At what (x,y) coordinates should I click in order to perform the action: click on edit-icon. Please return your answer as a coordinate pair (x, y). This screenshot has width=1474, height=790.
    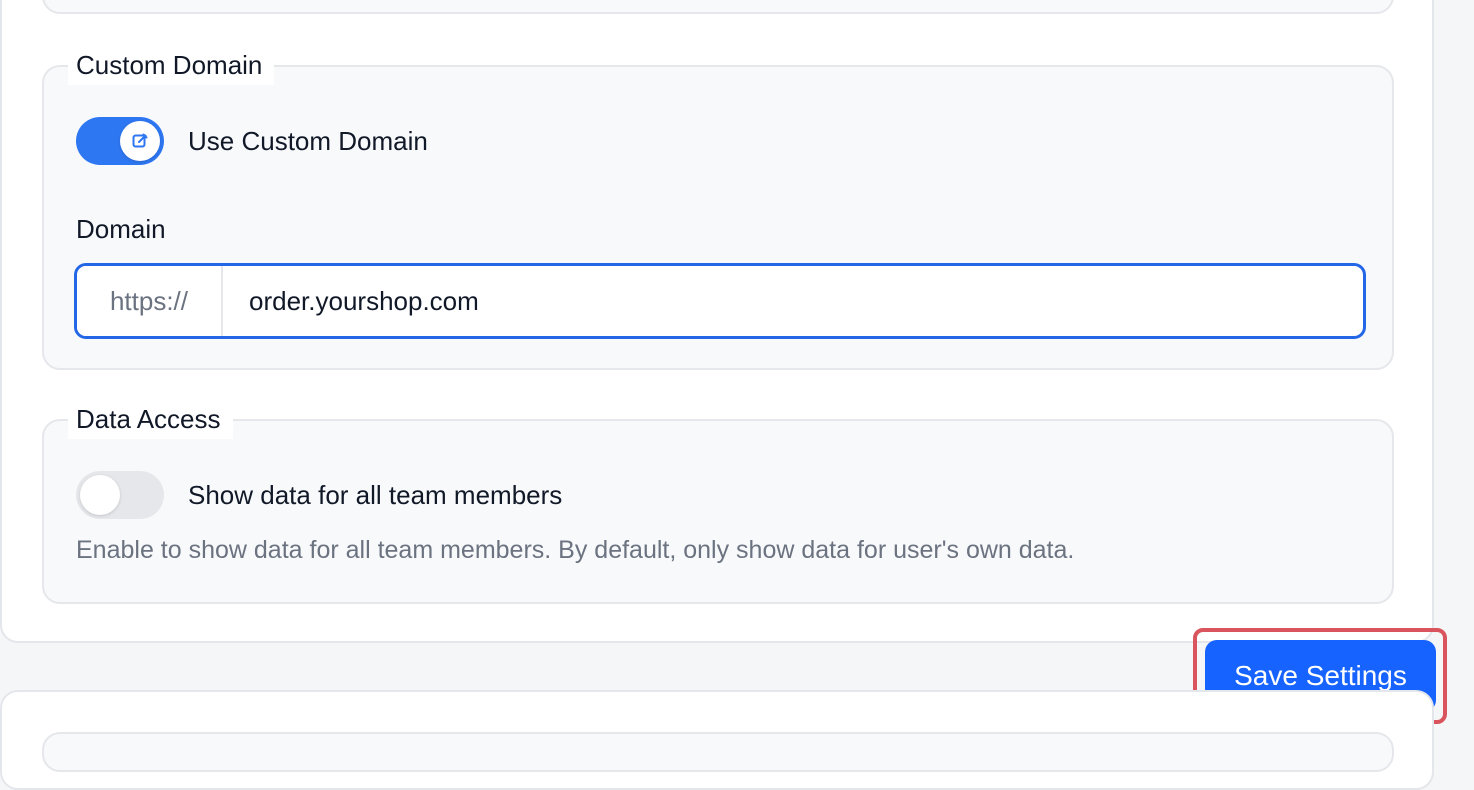
    Looking at the image, I should click on (140, 140).